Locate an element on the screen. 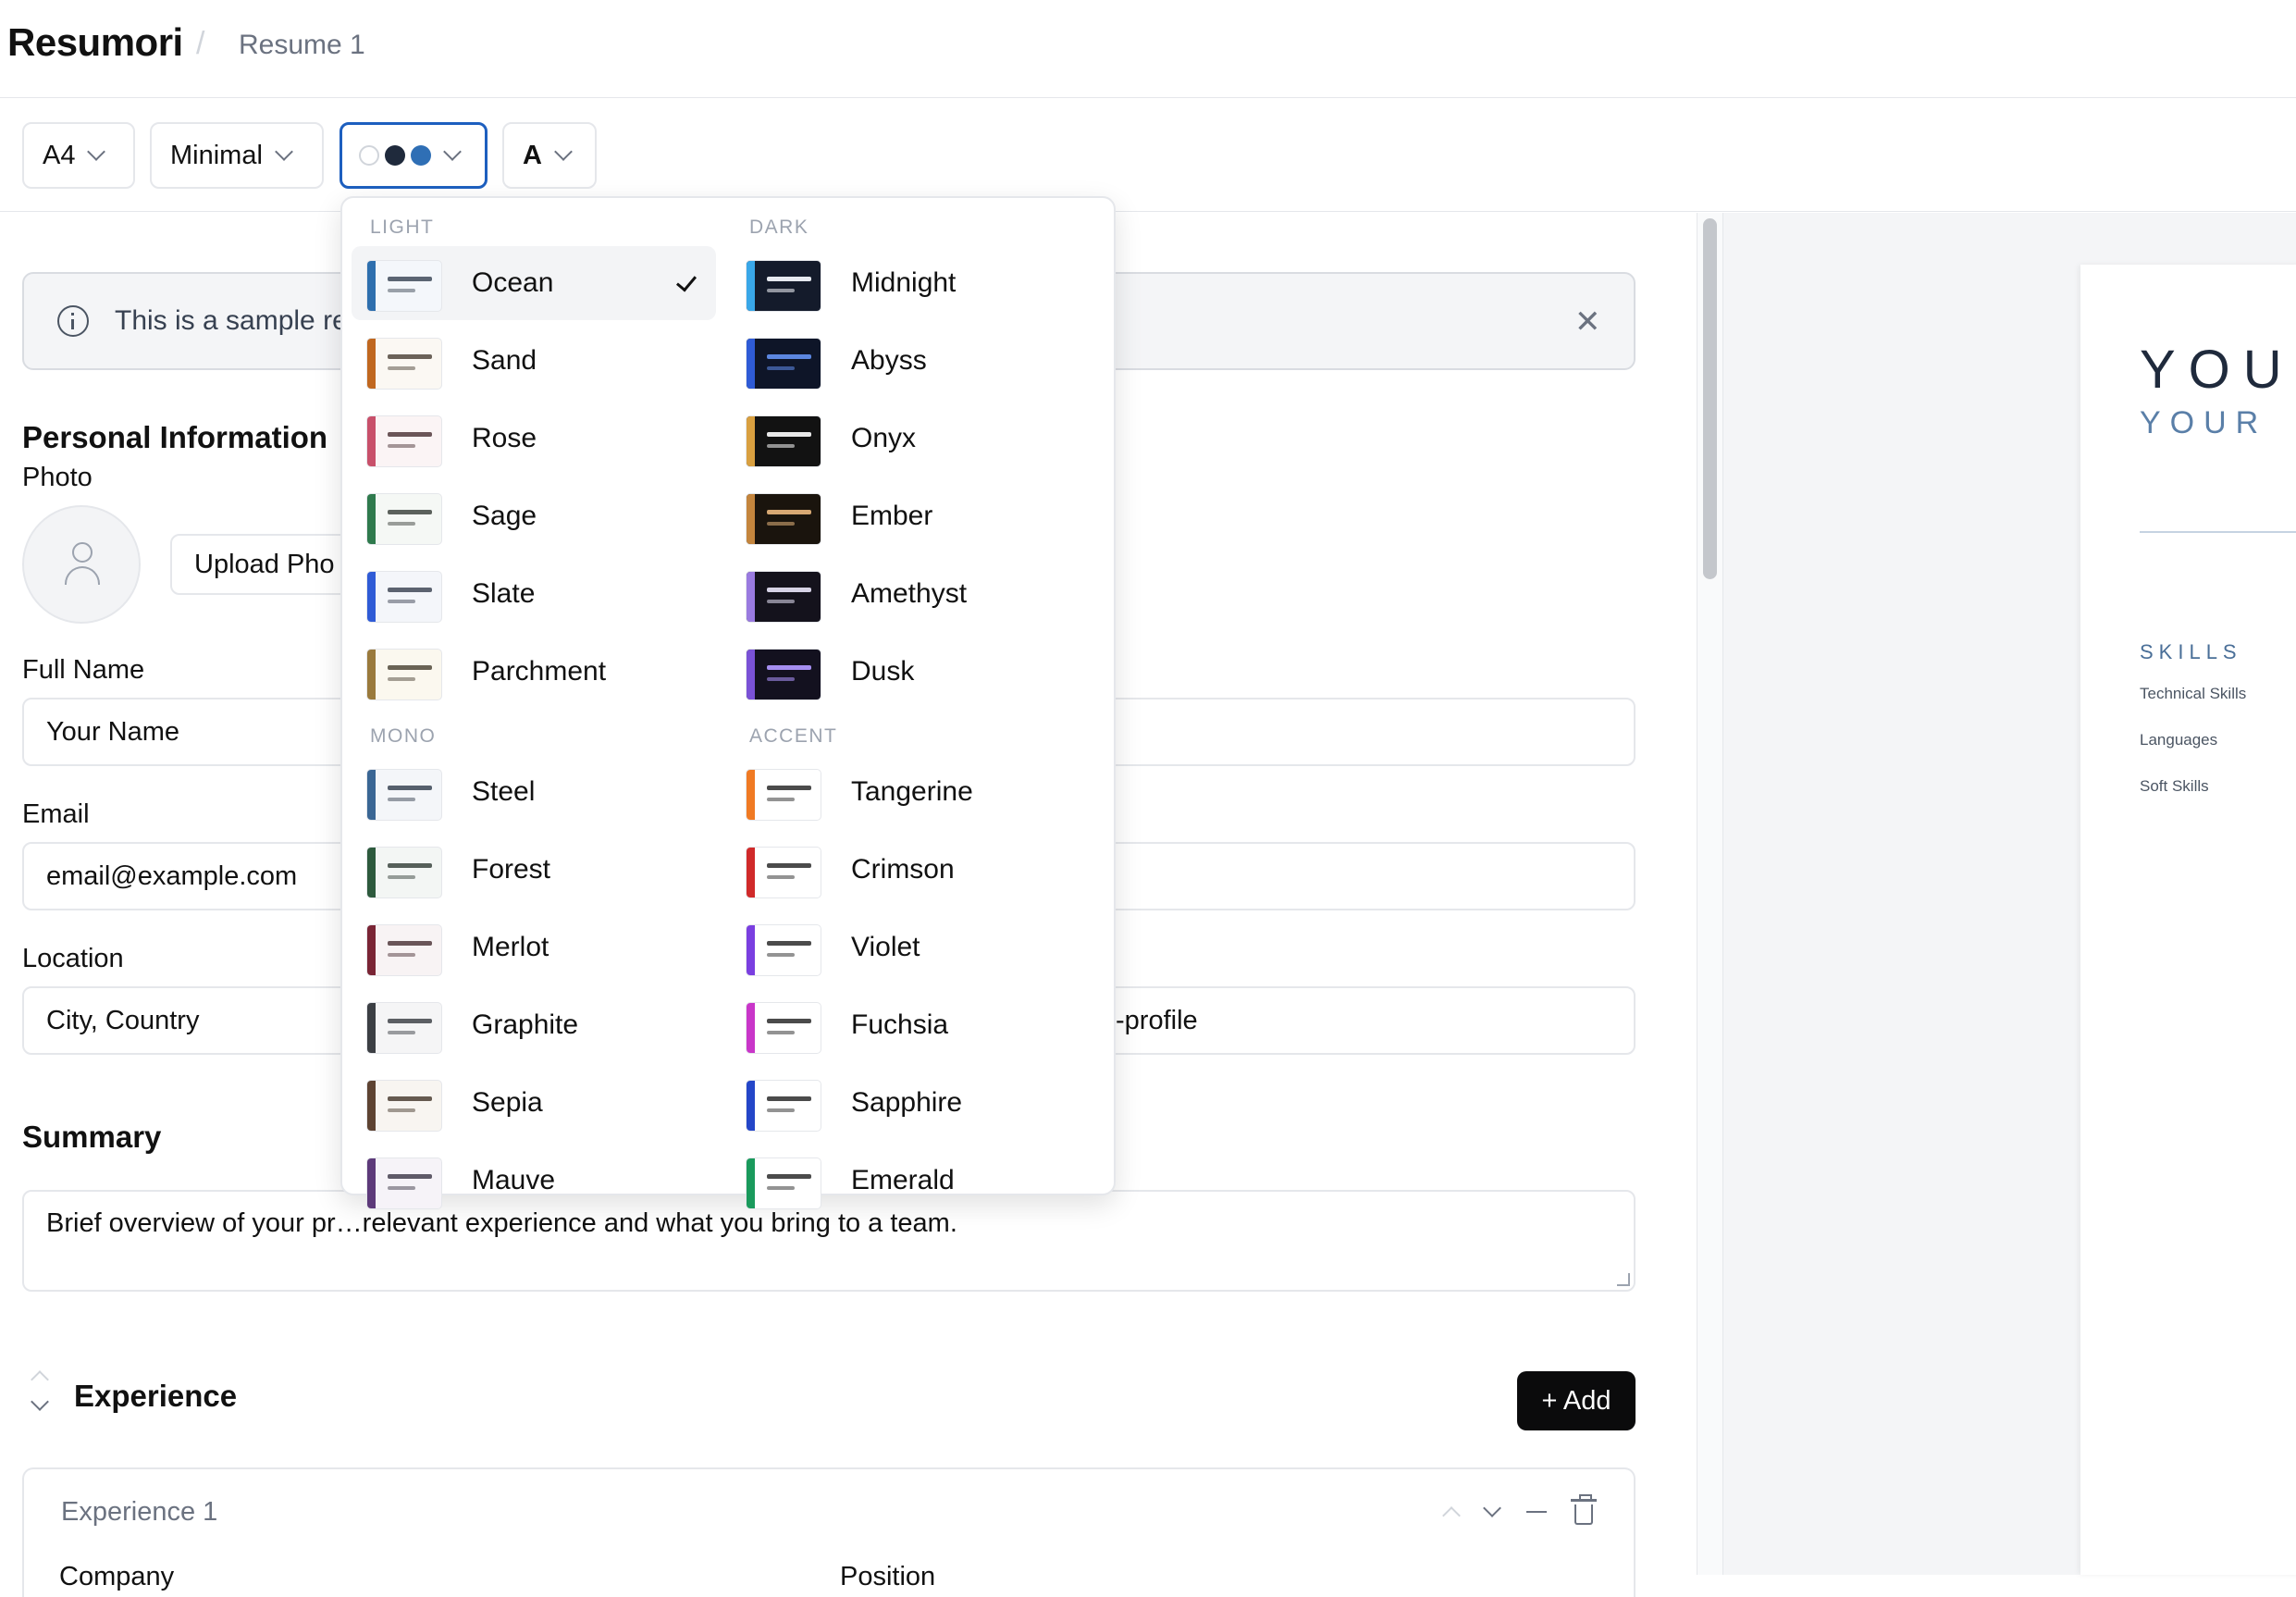 This screenshot has width=2296, height=1597. theme-option-label: Merlot is located at coordinates (510, 947).